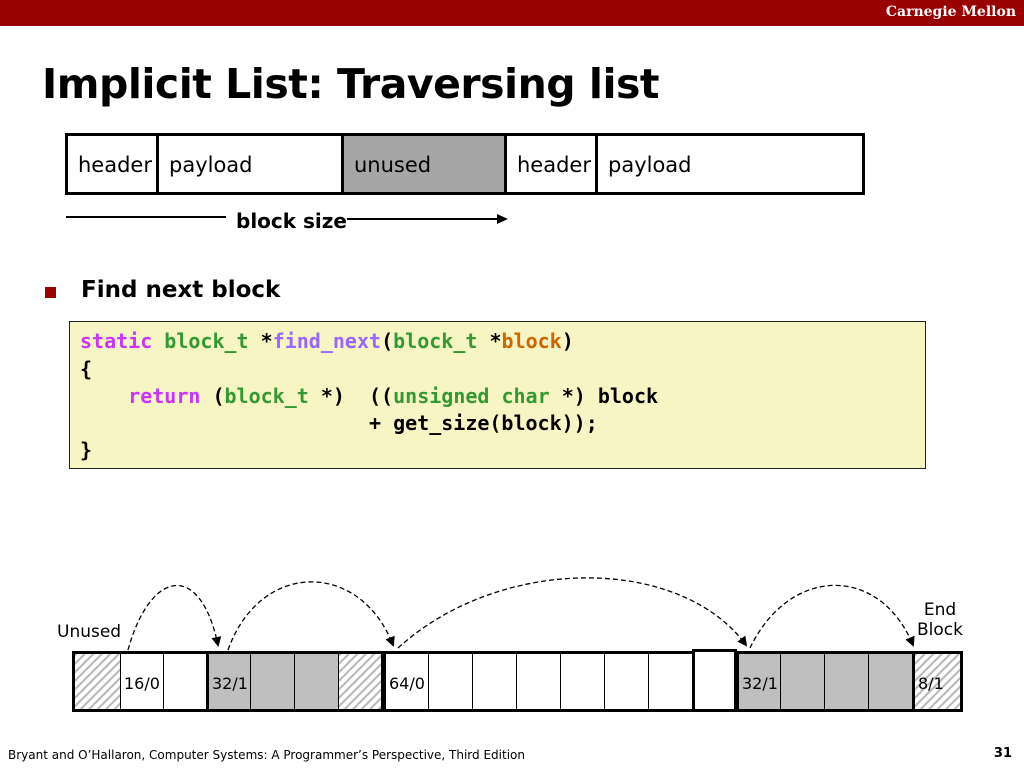 Image resolution: width=1024 pixels, height=768 pixels. Describe the element at coordinates (406, 681) in the screenshot. I see `heap-cell-header-64-0: 64/0` at that location.